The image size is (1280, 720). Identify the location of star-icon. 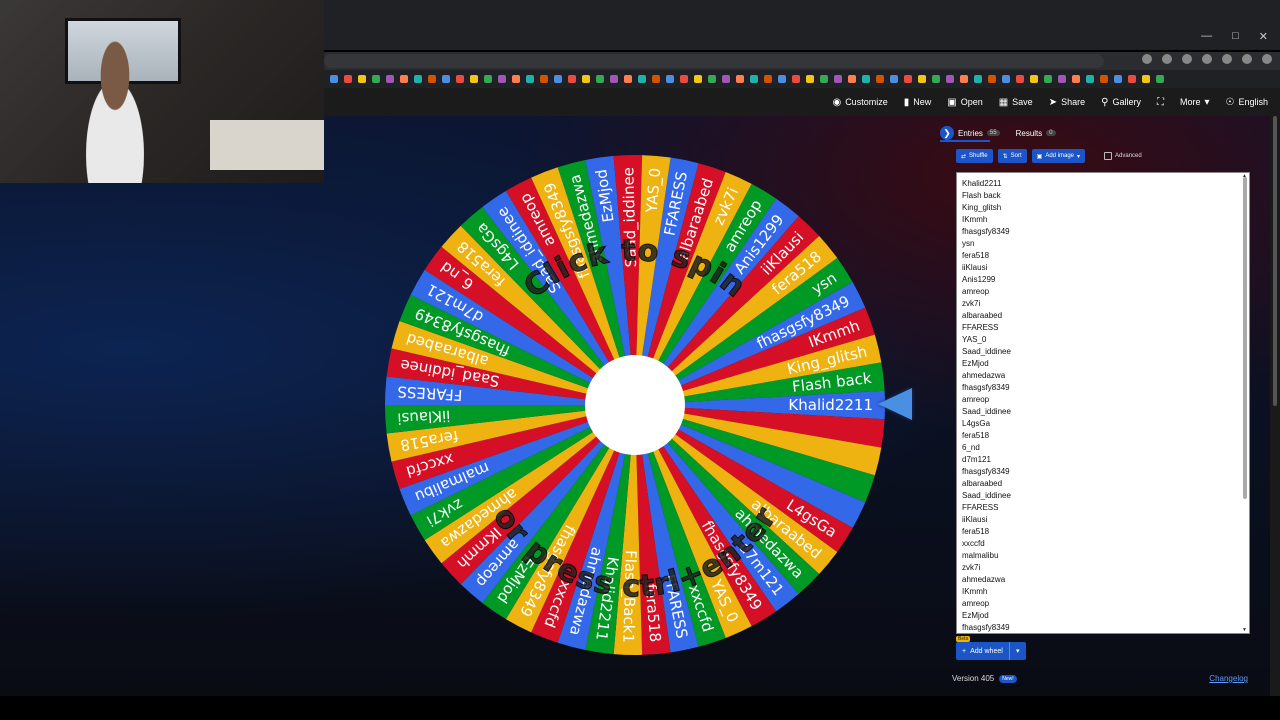
(1147, 59).